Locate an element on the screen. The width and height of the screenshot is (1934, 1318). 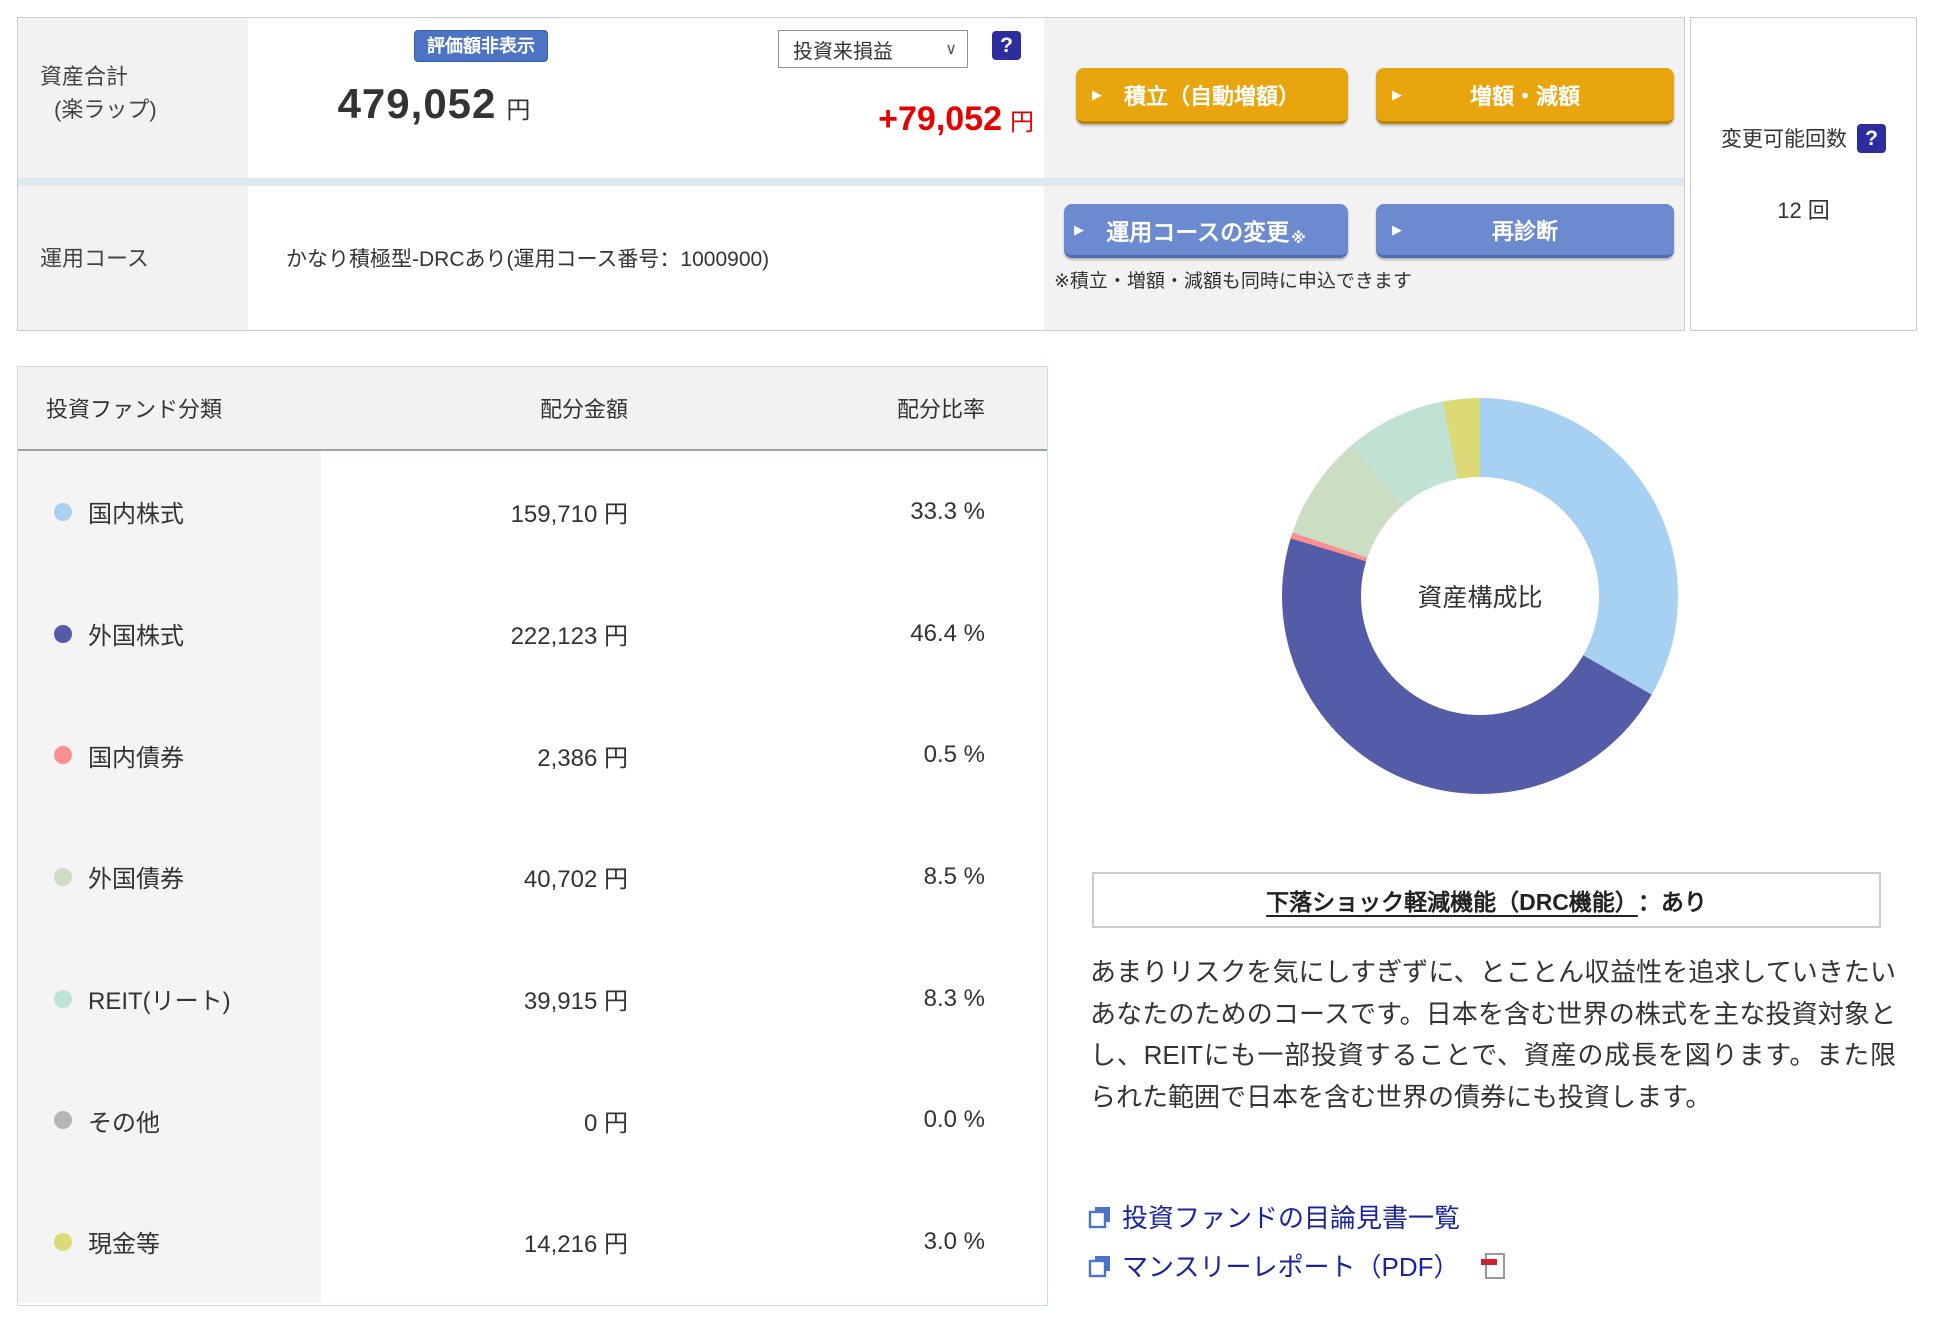
simultaneous-apply-note: ※積立・増額・減額も同時に申込できます is located at coordinates (1233, 281).